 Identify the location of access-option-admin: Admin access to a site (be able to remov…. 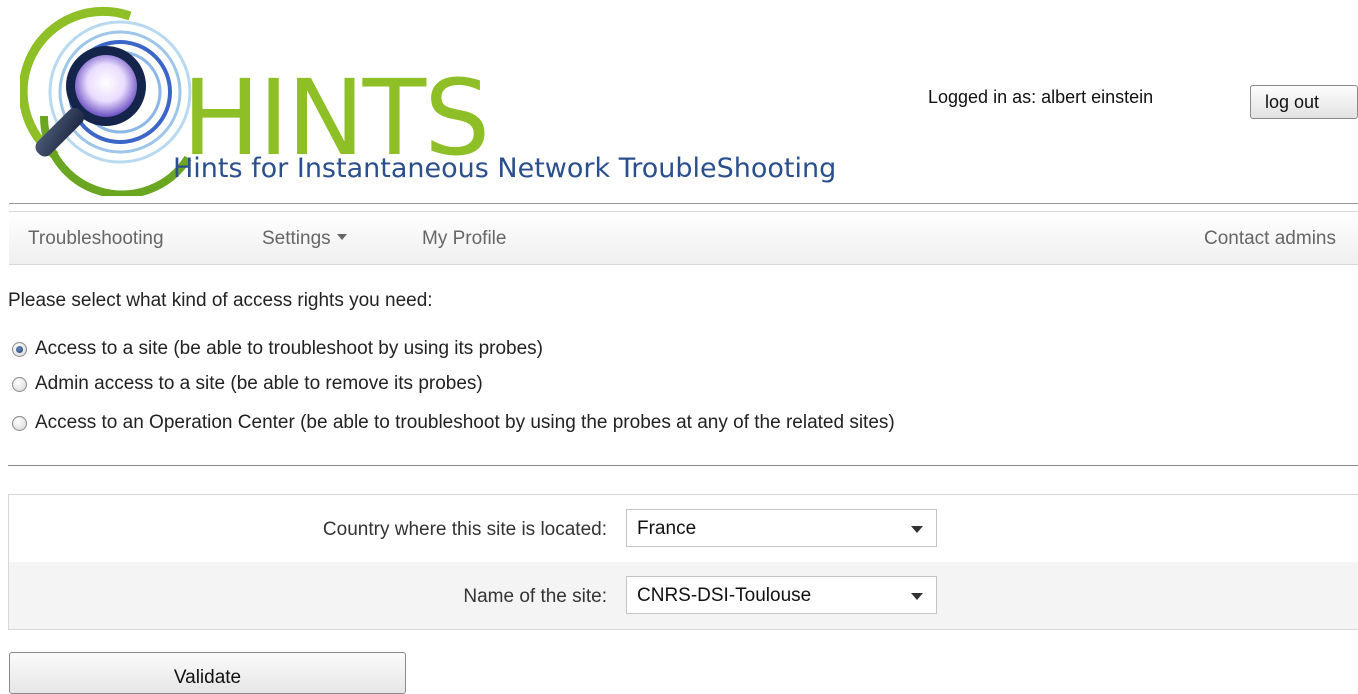
(247, 384).